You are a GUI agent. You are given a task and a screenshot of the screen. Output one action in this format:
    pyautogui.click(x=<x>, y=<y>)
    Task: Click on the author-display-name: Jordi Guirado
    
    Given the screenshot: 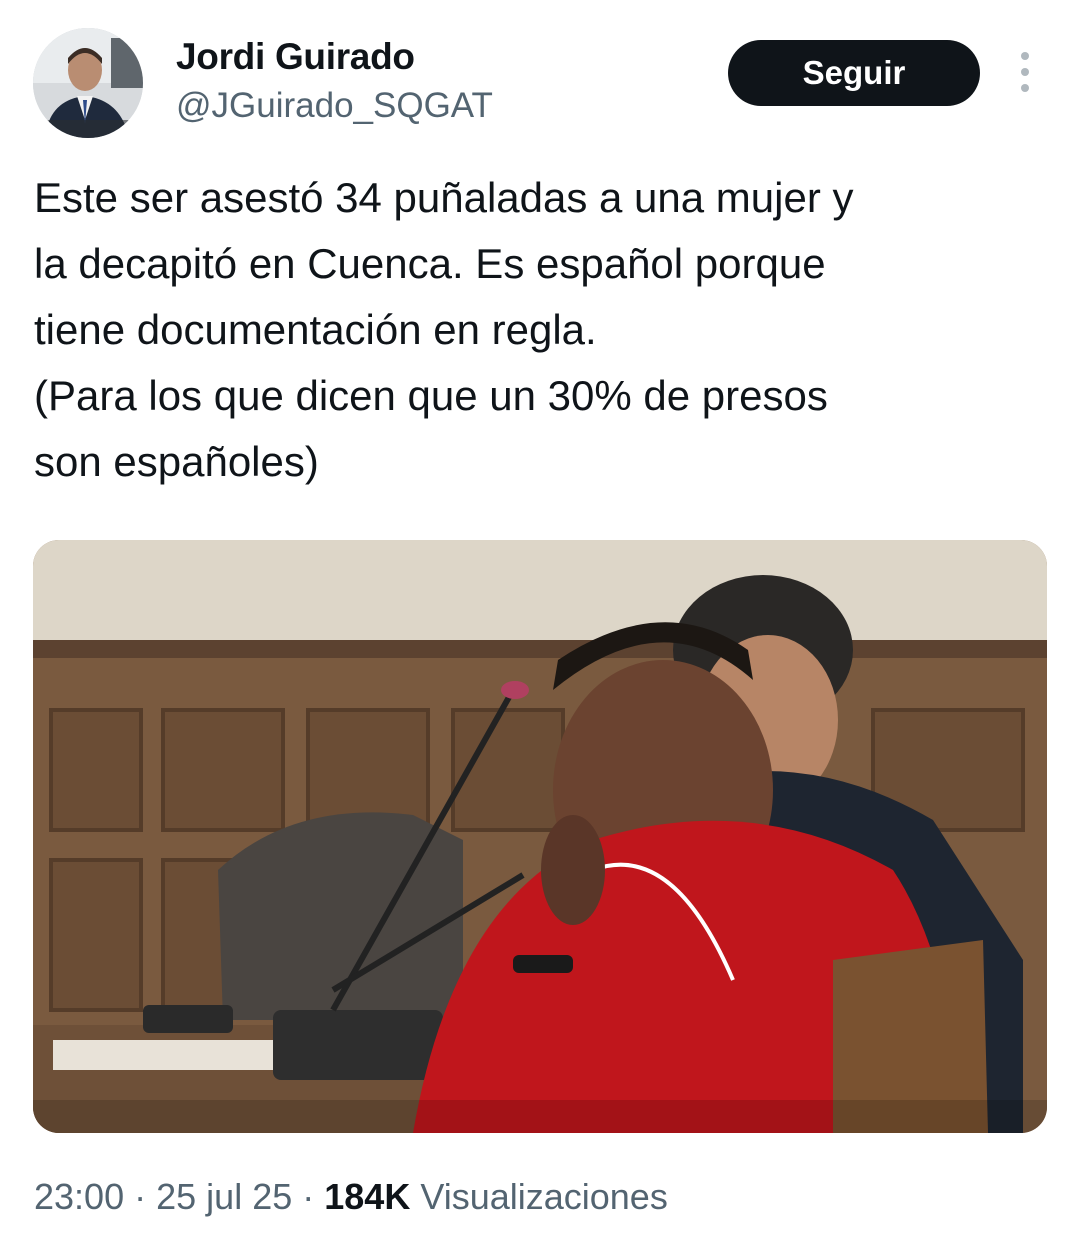 What is the action you would take?
    pyautogui.click(x=295, y=57)
    